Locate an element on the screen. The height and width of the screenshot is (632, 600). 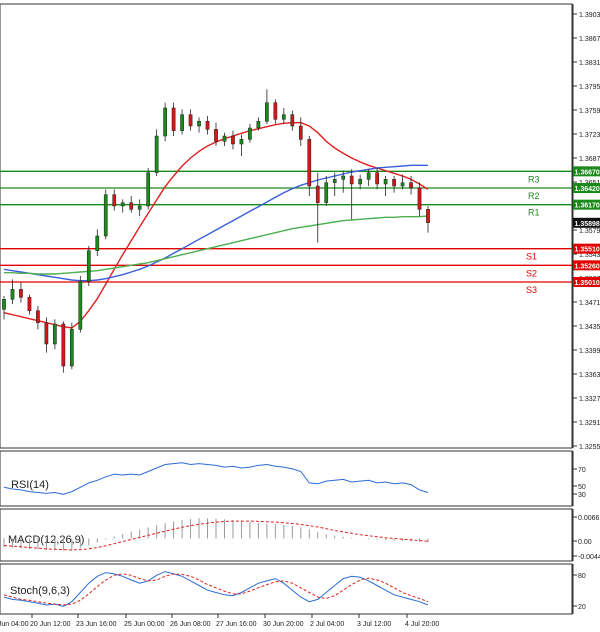
rsi-pane: 705030RSI(14) is located at coordinates (293, 478).